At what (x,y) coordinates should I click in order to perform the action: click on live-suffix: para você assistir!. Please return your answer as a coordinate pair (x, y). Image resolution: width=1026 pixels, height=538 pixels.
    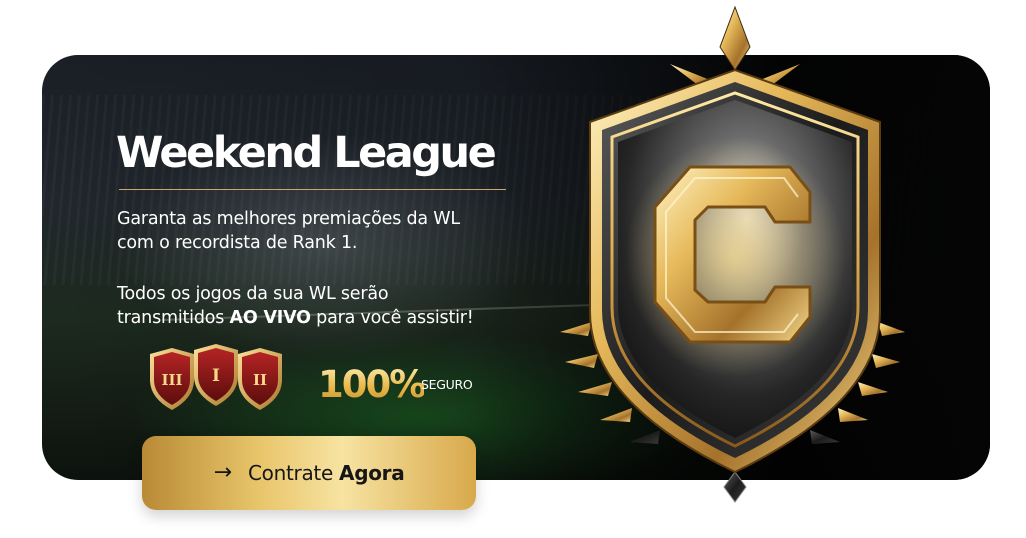
    Looking at the image, I should click on (392, 318).